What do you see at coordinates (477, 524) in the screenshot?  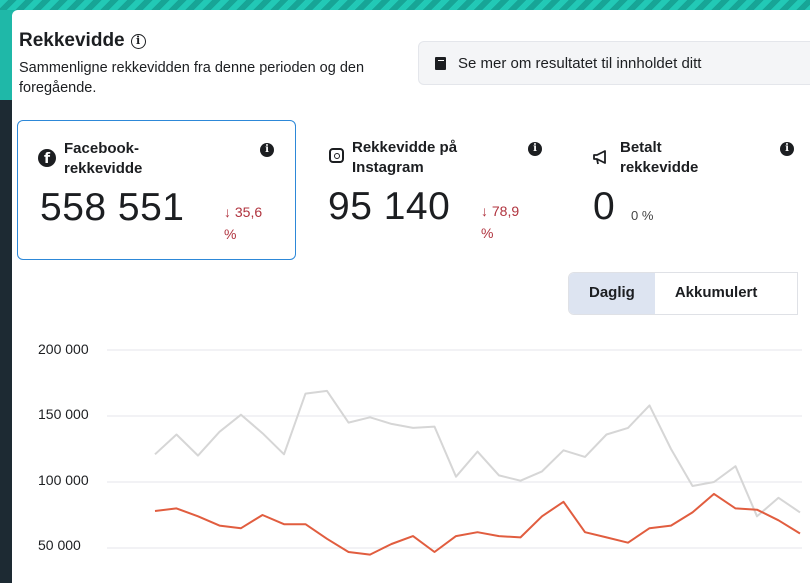 I see `current-period-line` at bounding box center [477, 524].